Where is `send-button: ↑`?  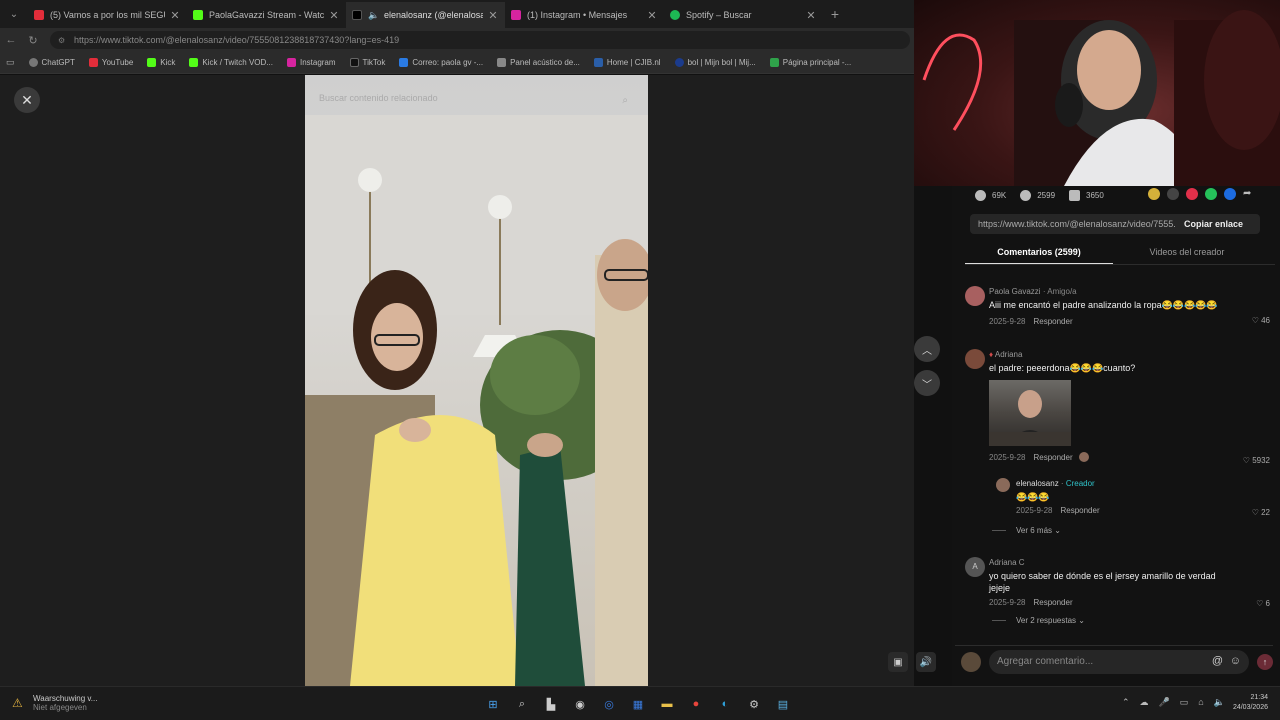 send-button: ↑ is located at coordinates (1265, 661).